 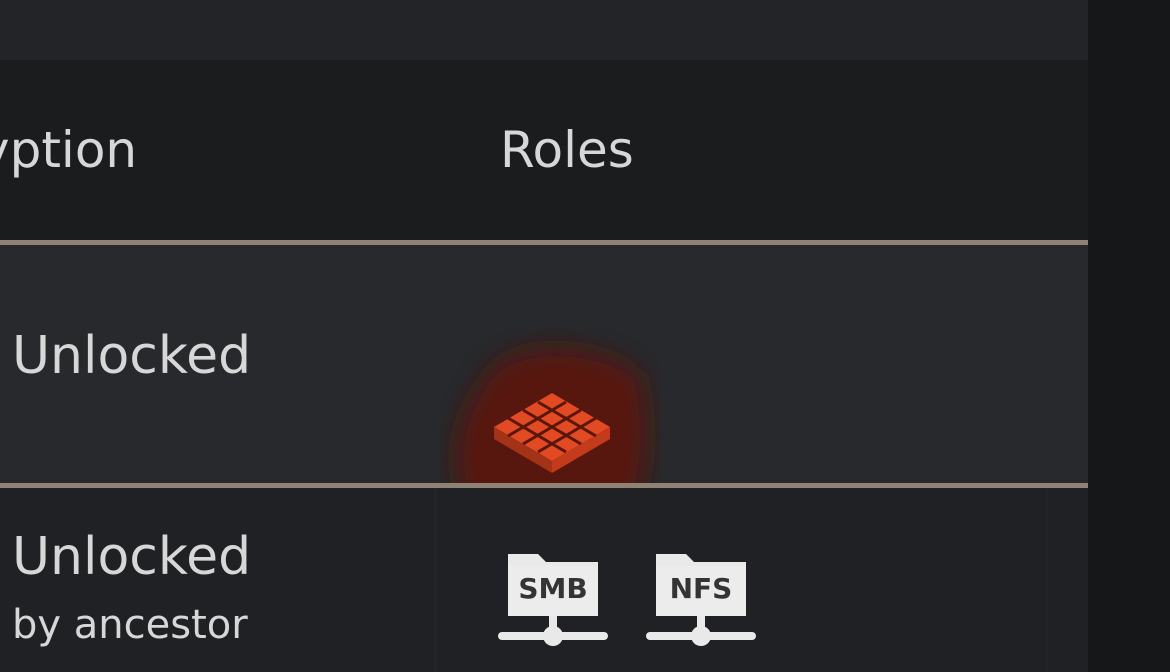 I want to click on nfs-icon-label: NFS, so click(x=701, y=588).